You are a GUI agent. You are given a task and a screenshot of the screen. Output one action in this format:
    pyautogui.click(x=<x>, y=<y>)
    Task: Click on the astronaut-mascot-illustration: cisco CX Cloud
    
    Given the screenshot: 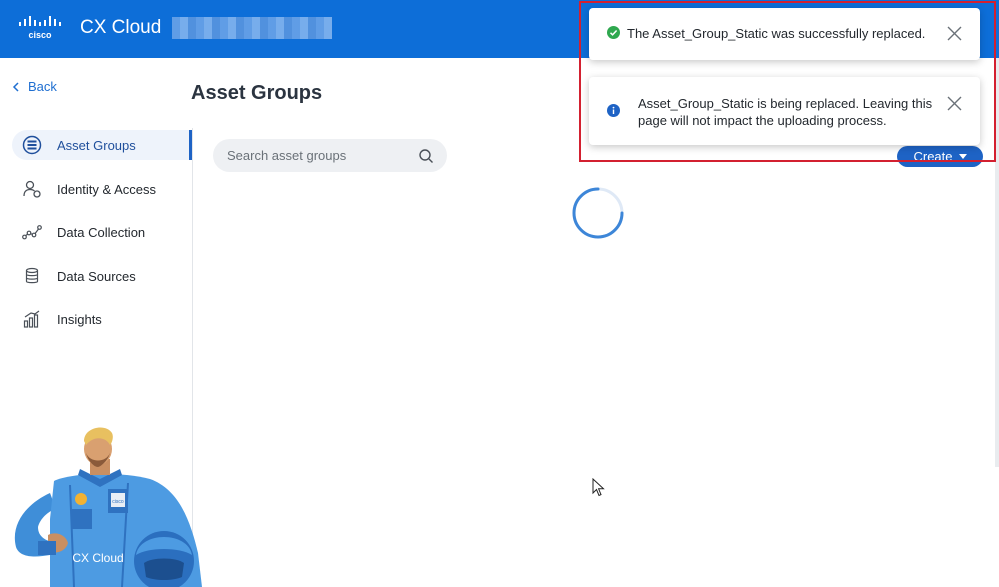 What is the action you would take?
    pyautogui.click(x=108, y=507)
    